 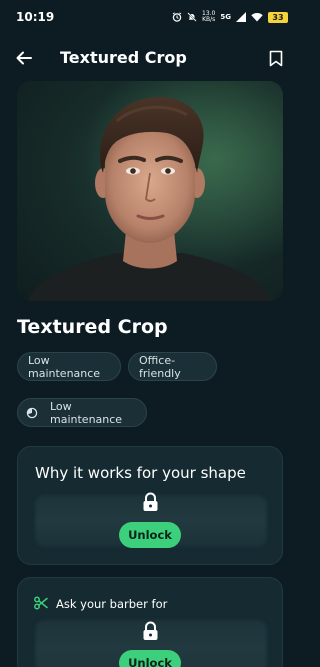 I want to click on tag-chip-label: Office-friendly, so click(x=160, y=366).